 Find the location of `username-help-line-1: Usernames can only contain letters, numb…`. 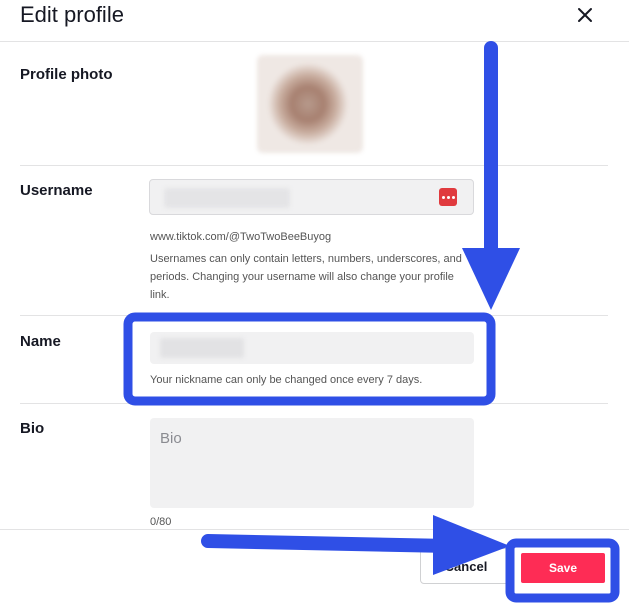

username-help-line-1: Usernames can only contain letters, numb… is located at coordinates (306, 259).